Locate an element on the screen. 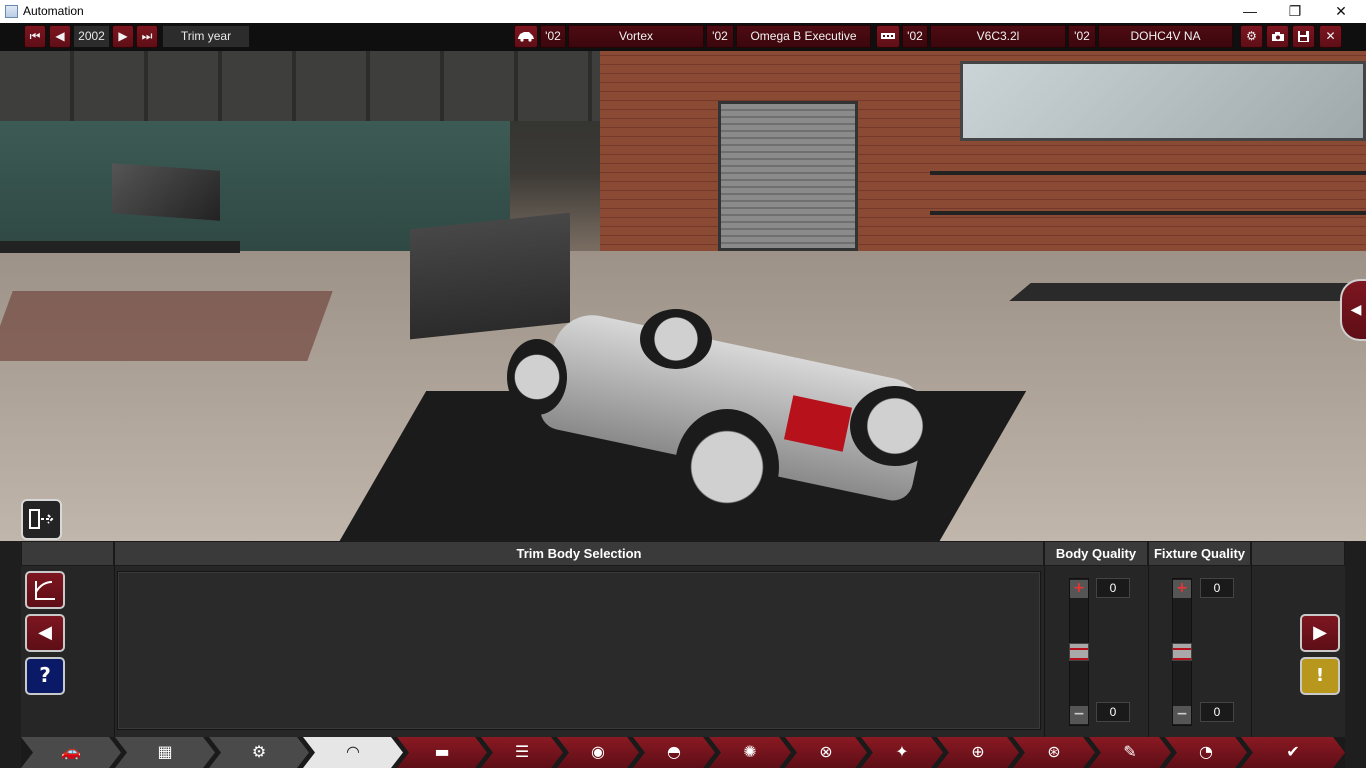 Image resolution: width=1366 pixels, height=768 pixels. panel-right-header is located at coordinates (1298, 553).